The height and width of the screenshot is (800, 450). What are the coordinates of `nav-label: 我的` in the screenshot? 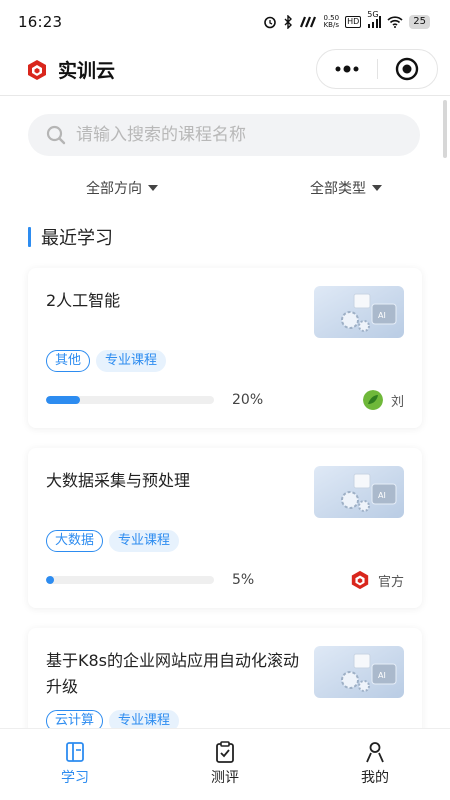 It's located at (375, 778).